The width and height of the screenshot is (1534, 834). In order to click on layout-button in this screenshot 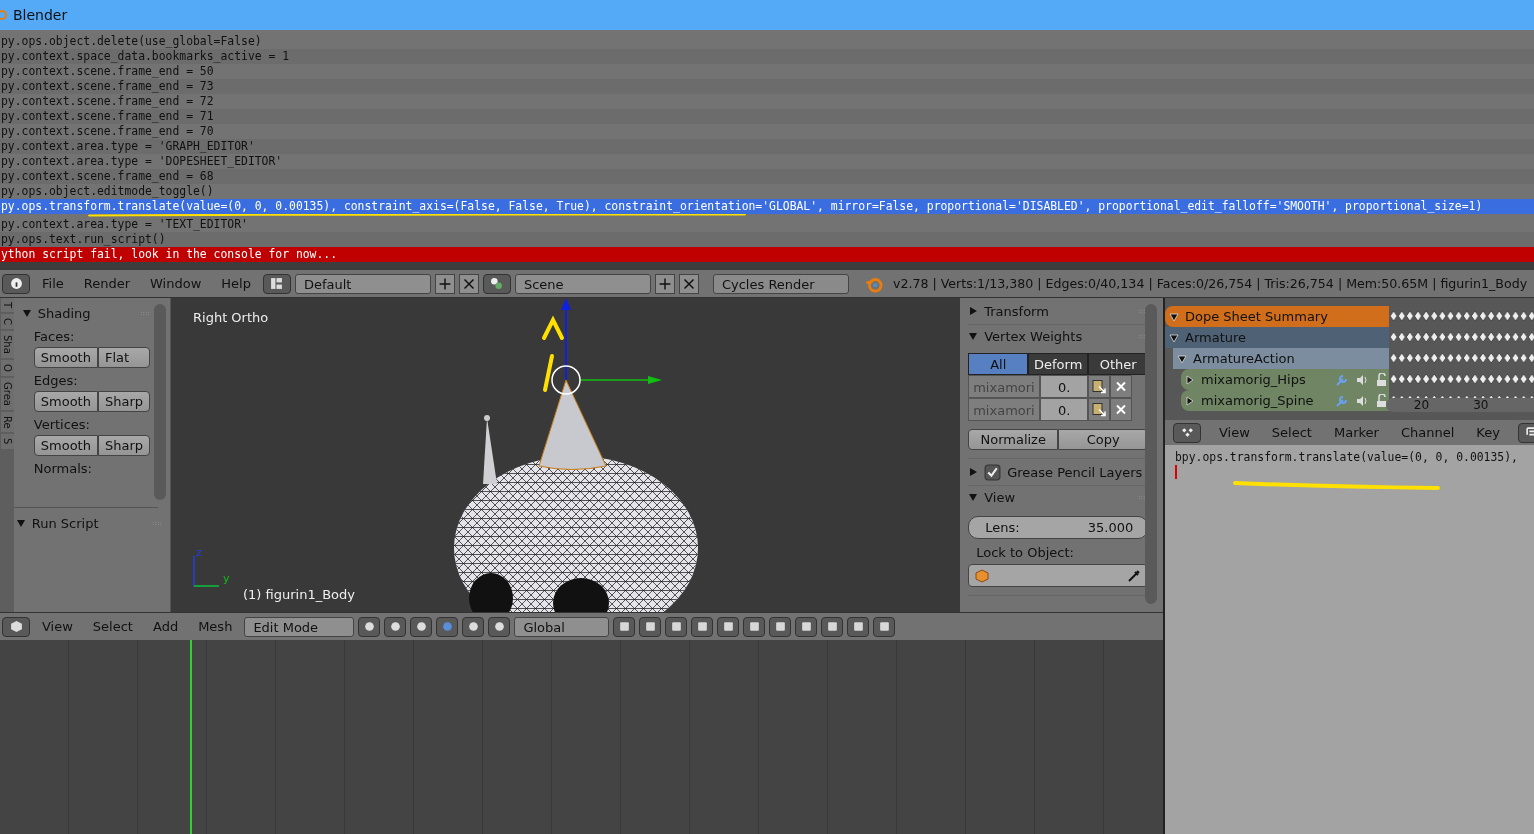, I will do `click(276, 283)`.